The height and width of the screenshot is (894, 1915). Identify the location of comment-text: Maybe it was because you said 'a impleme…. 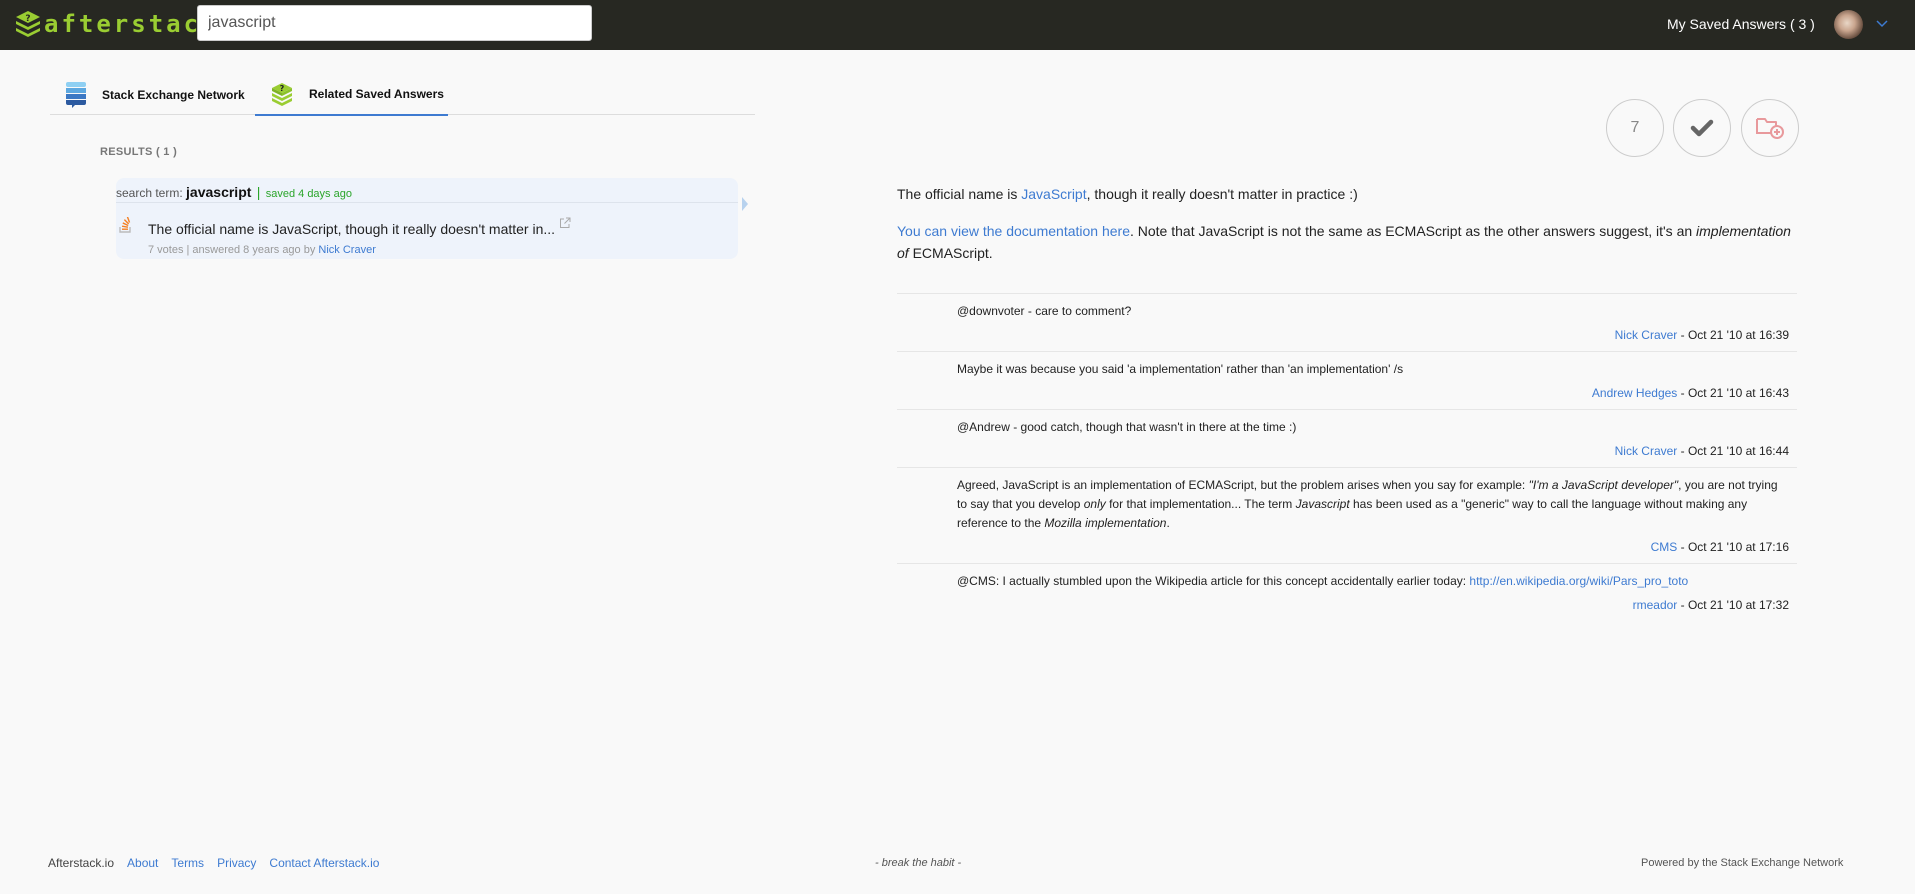
(1180, 369).